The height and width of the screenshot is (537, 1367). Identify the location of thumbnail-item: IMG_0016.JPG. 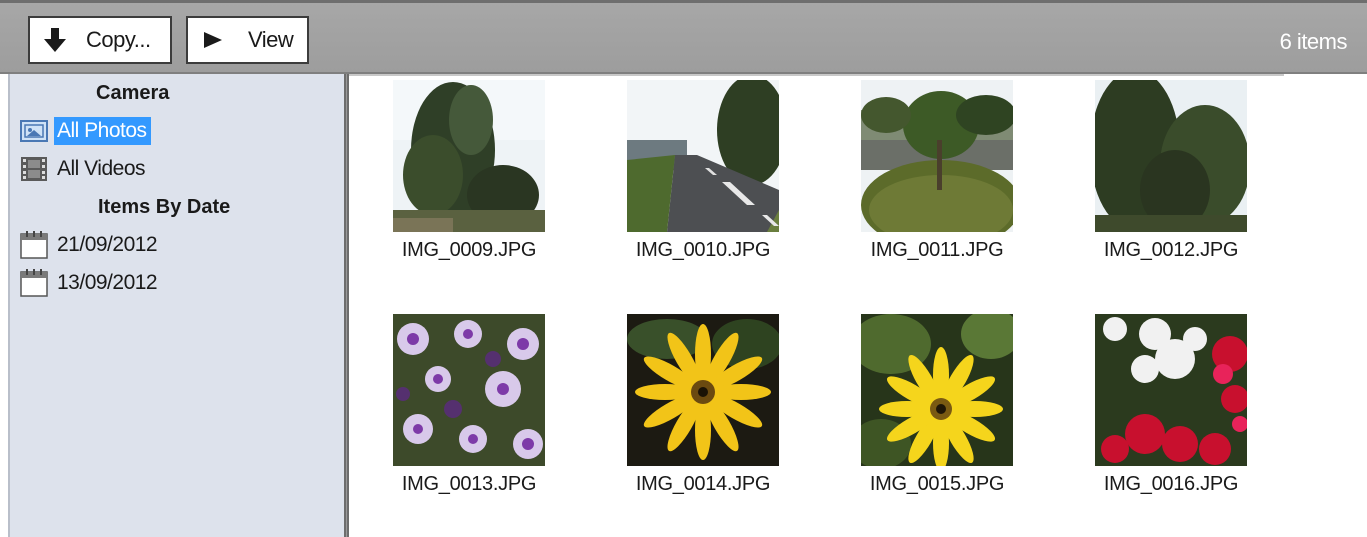
(1171, 405).